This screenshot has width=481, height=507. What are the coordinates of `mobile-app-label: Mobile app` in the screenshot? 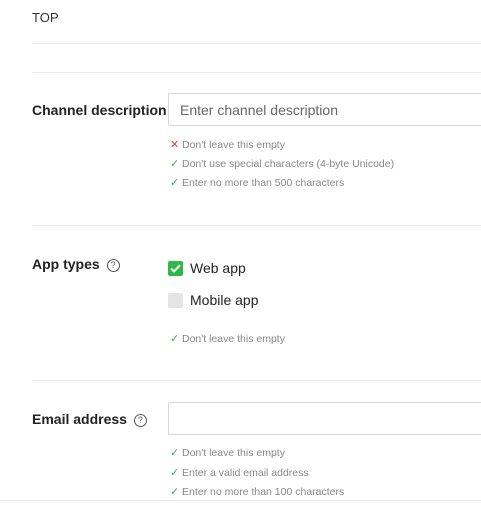 It's located at (224, 300).